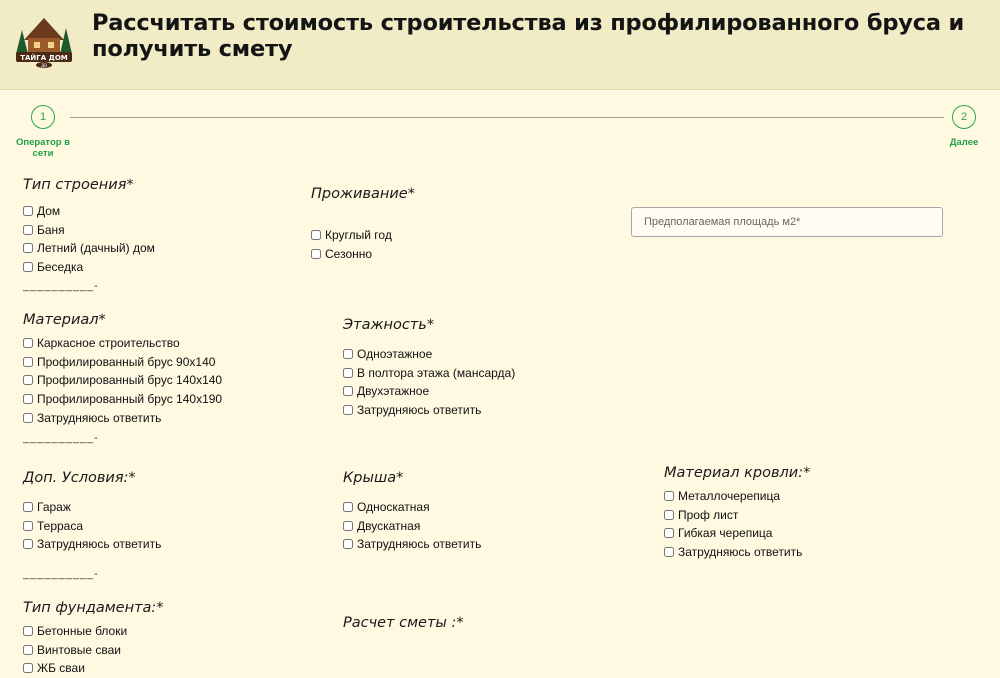 The height and width of the screenshot is (678, 1000). I want to click on roof-title: Крыша*, so click(373, 478).